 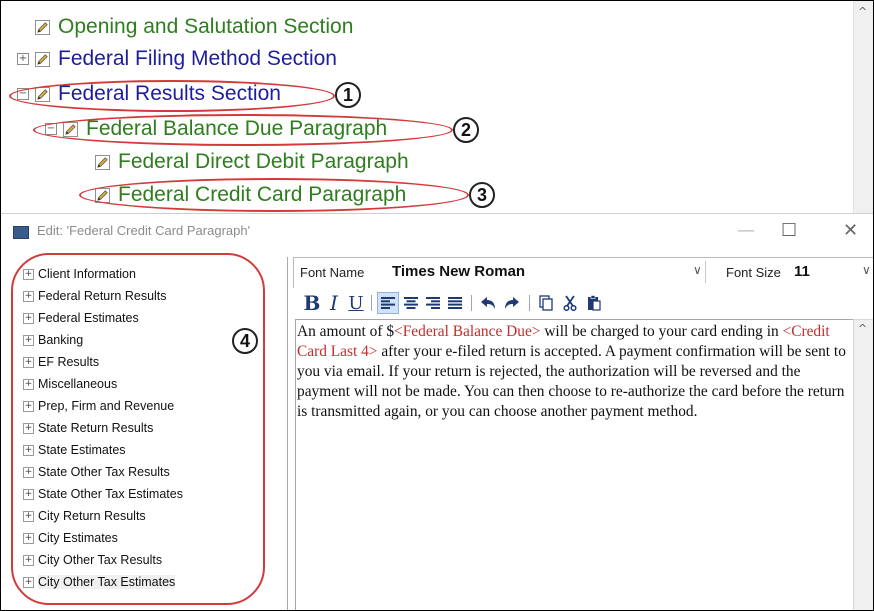 I want to click on bold-button: B, so click(x=312, y=303).